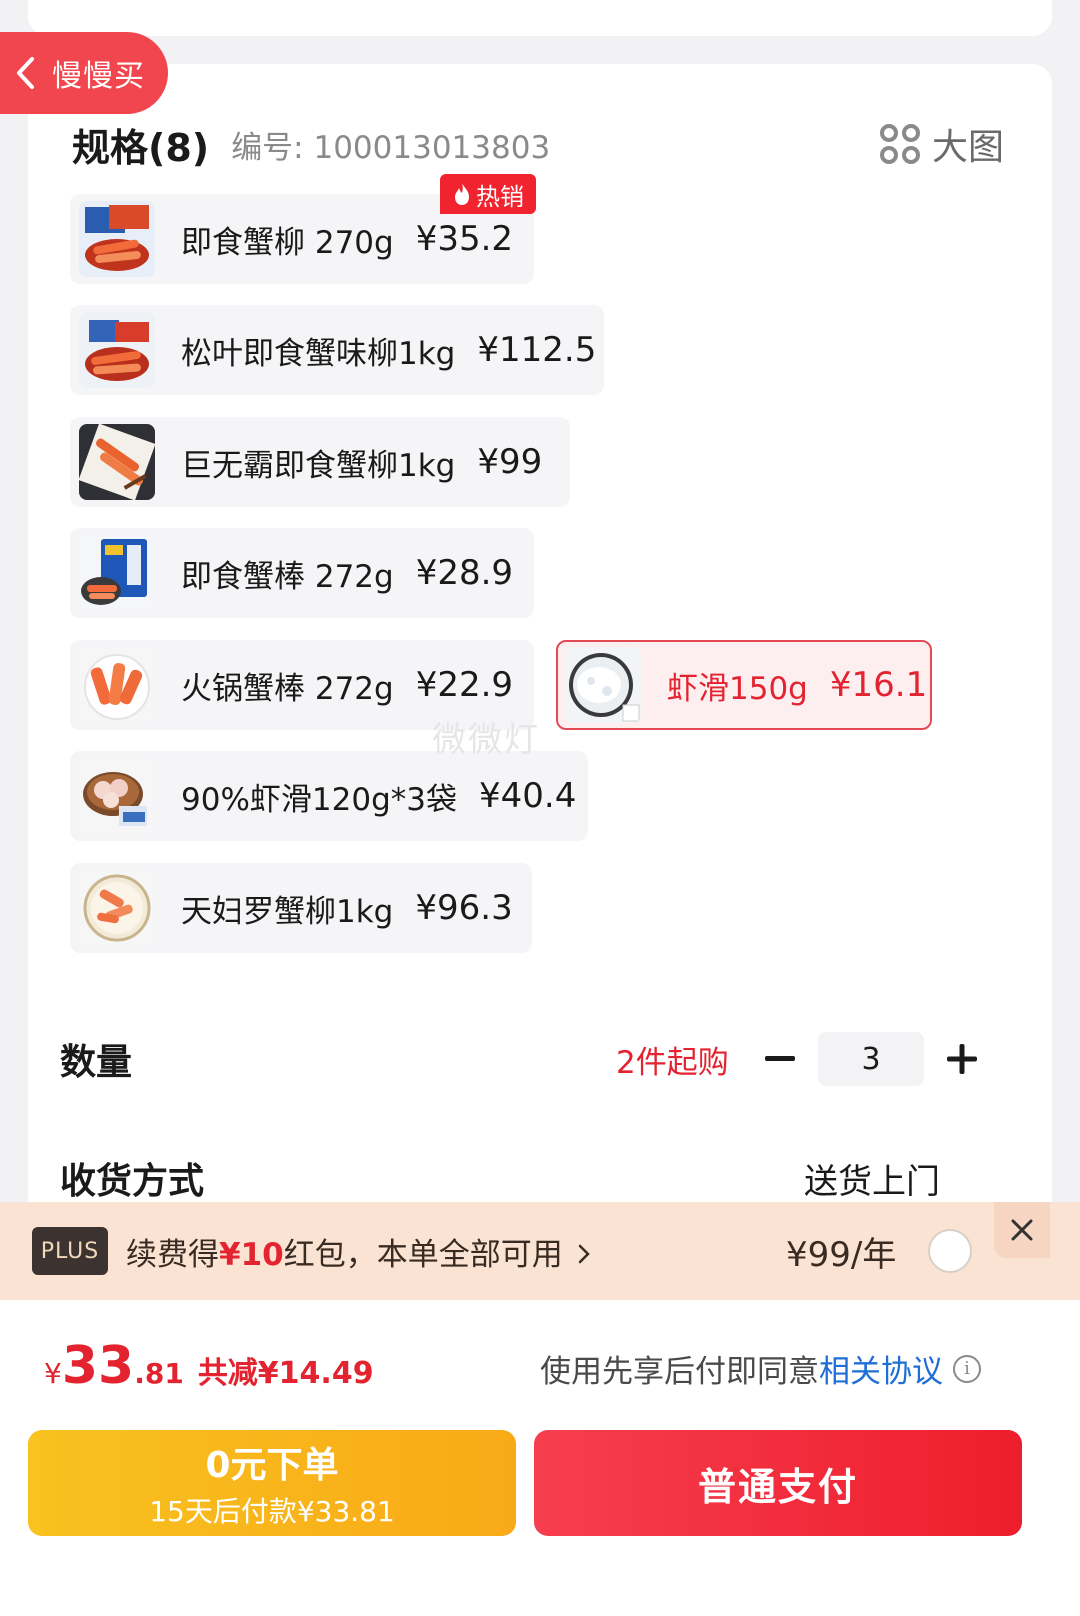 This screenshot has width=1080, height=1616. I want to click on option-label: 火锅蟹棒 272g, so click(287, 688).